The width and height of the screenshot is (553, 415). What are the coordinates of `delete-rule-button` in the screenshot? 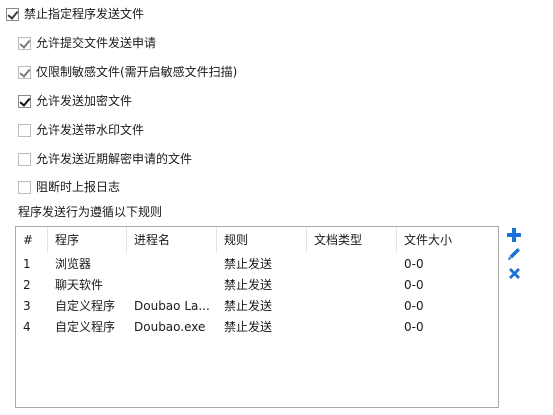 It's located at (514, 273).